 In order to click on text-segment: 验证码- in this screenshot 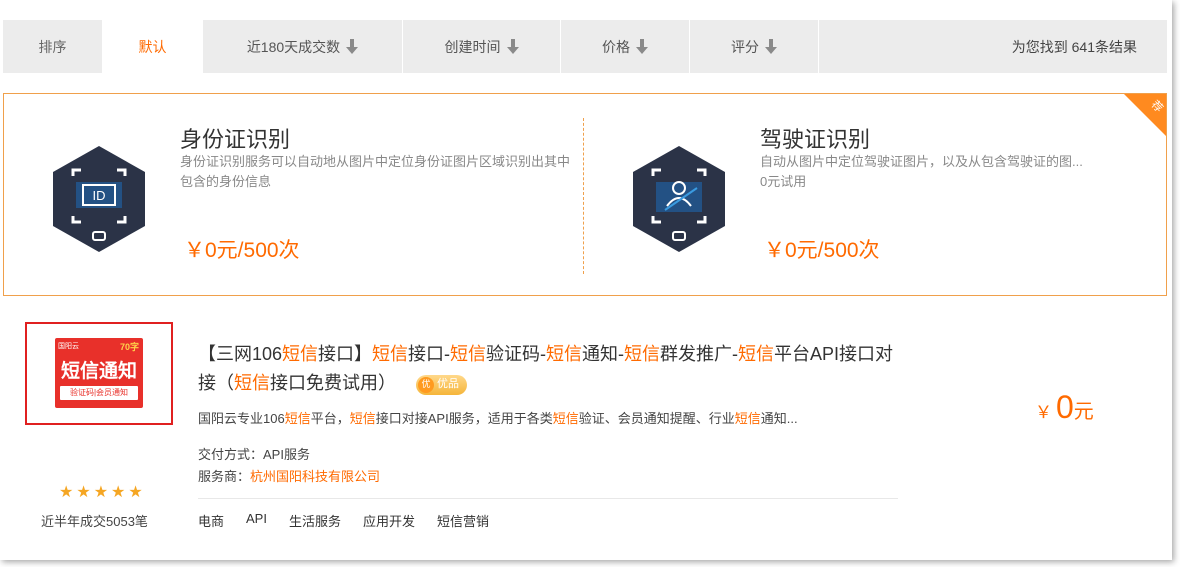, I will do `click(516, 354)`.